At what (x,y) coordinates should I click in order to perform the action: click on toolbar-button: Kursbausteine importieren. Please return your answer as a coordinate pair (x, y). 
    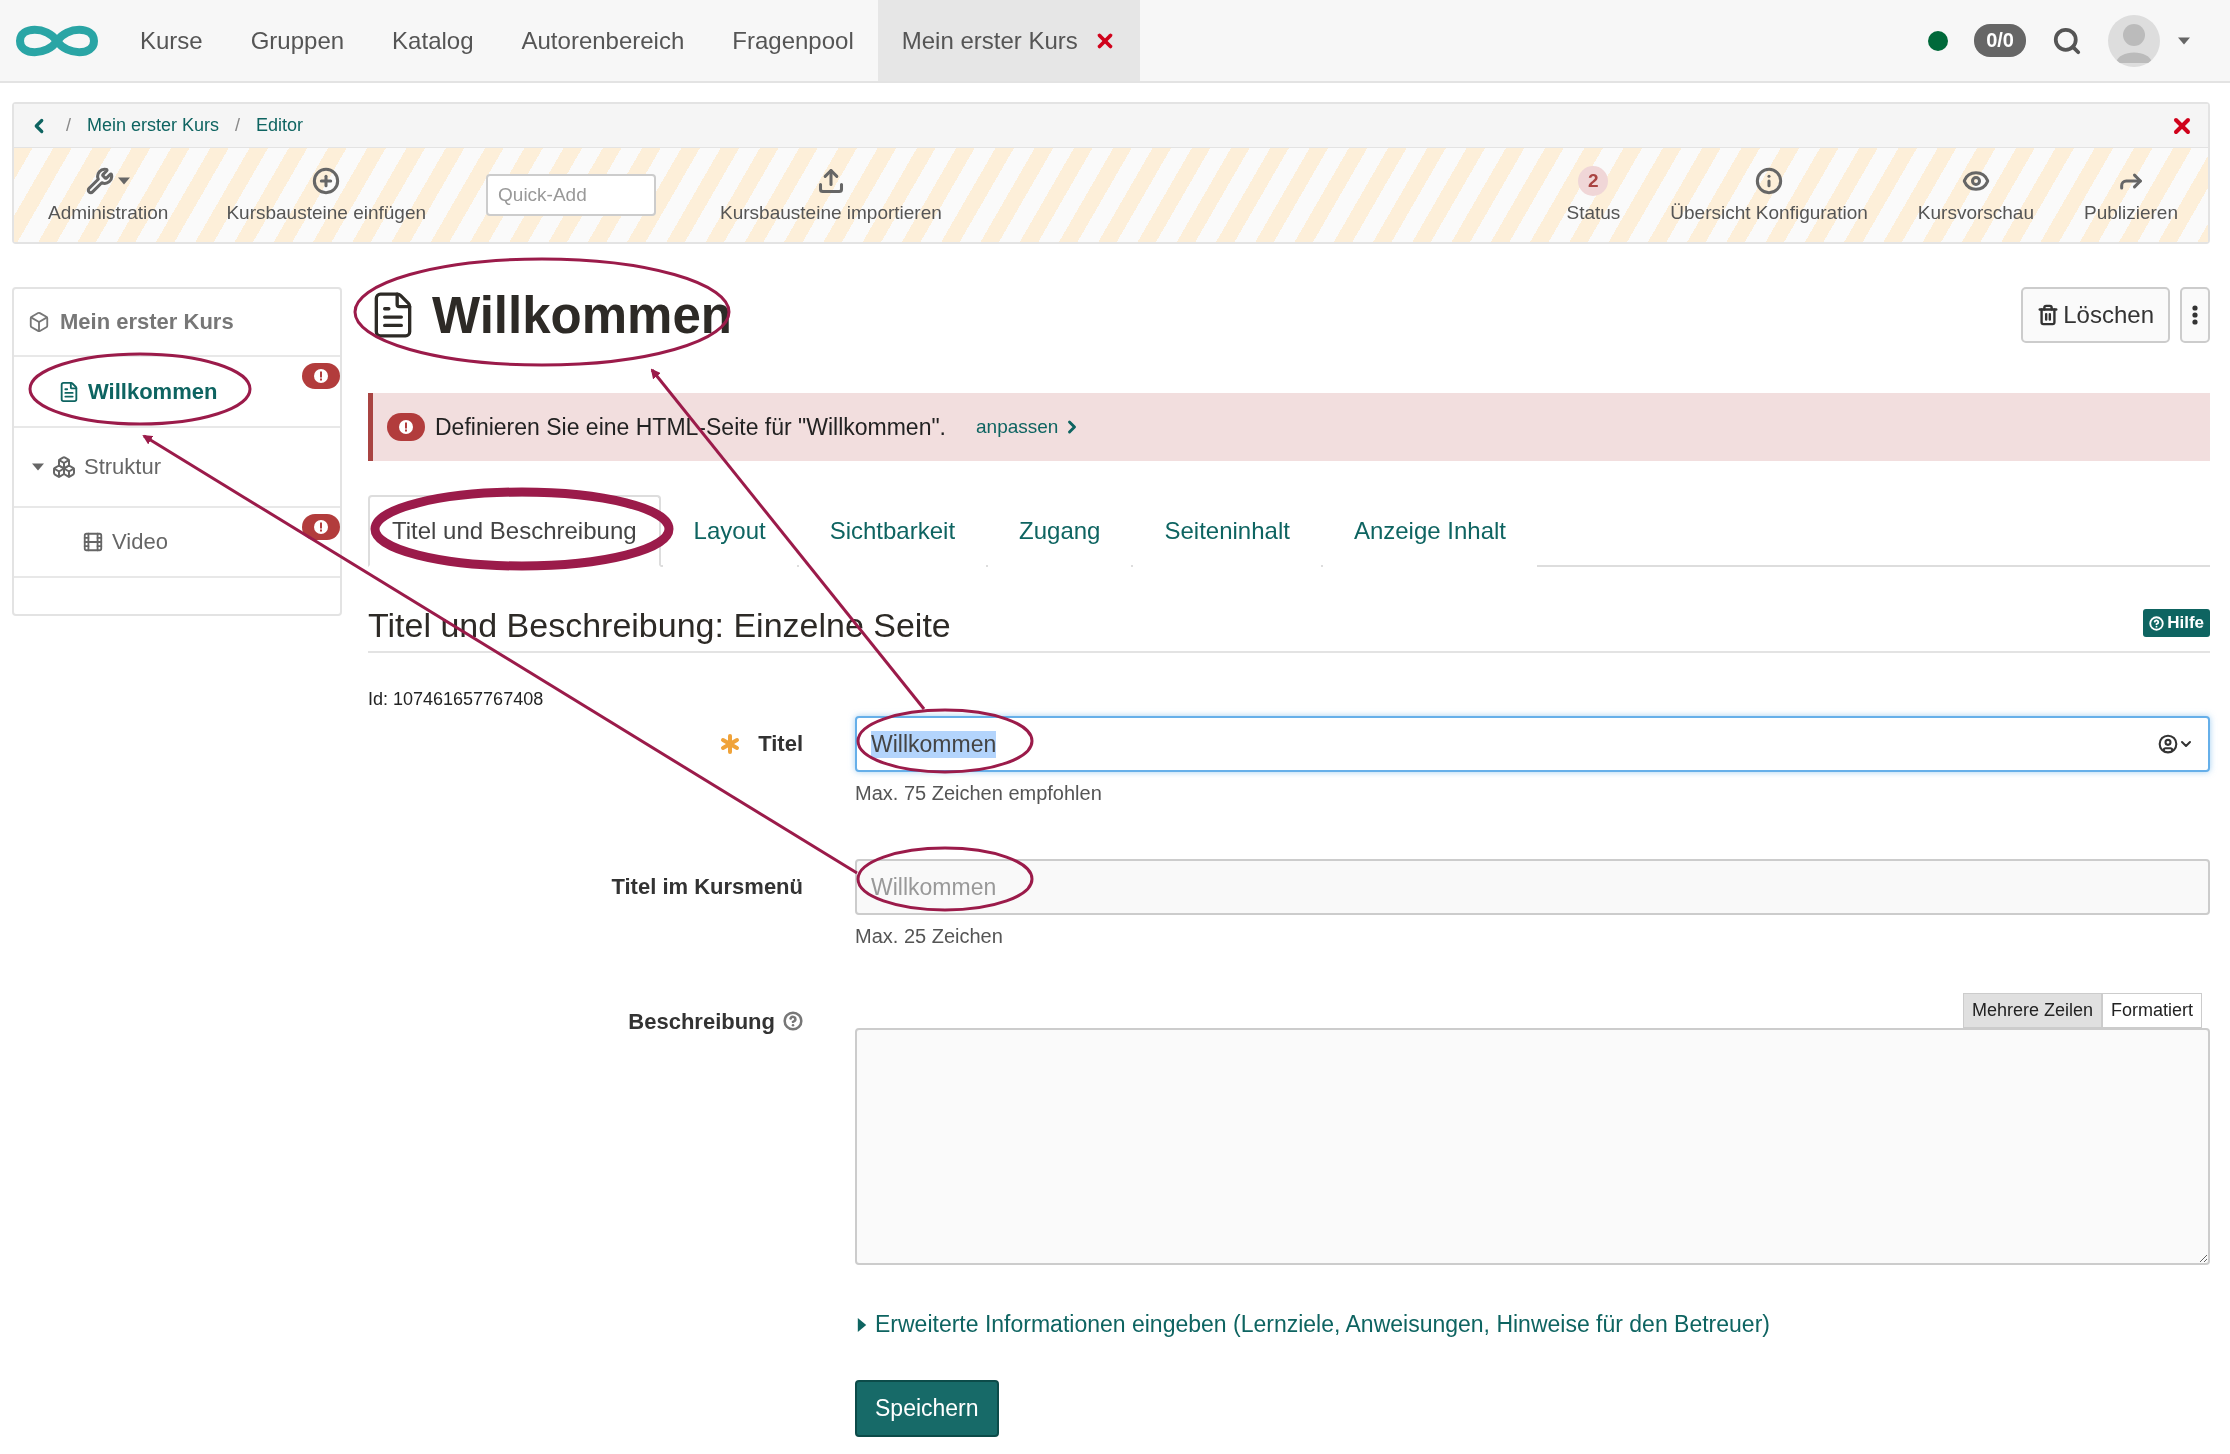
    Looking at the image, I should click on (831, 195).